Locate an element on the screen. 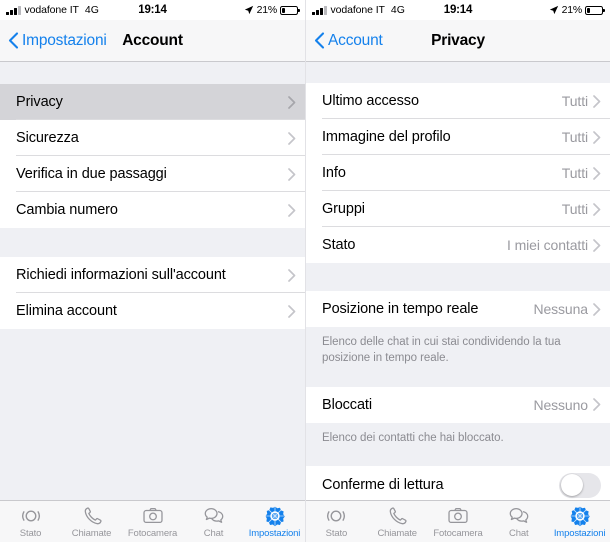 This screenshot has height=542, width=610. status-bar-right-group: 21% is located at coordinates (577, 10).